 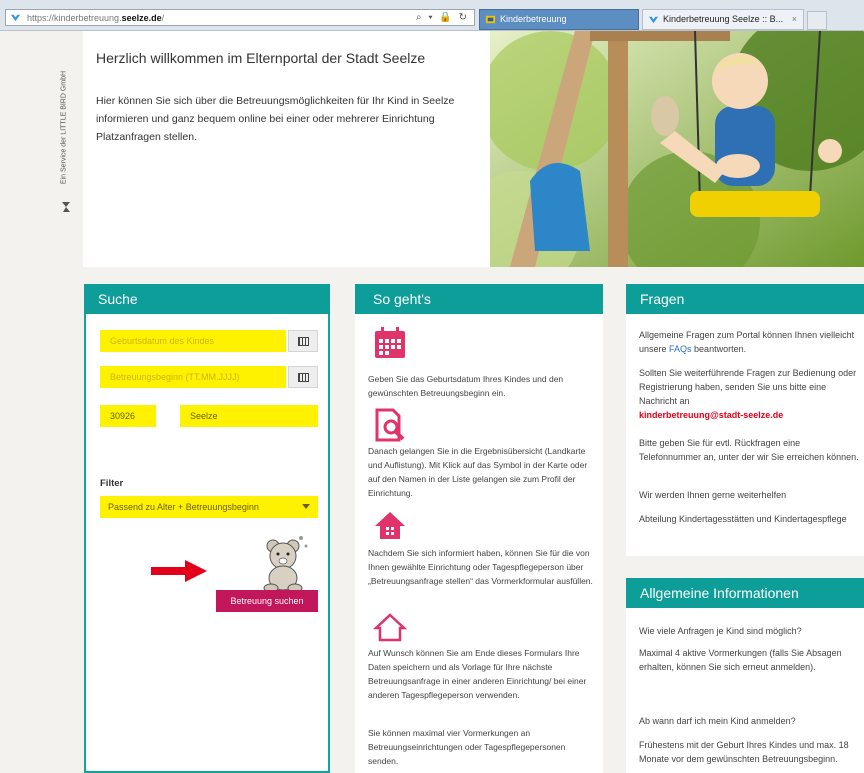 What do you see at coordinates (15, 18) in the screenshot?
I see `site-favicon-icon` at bounding box center [15, 18].